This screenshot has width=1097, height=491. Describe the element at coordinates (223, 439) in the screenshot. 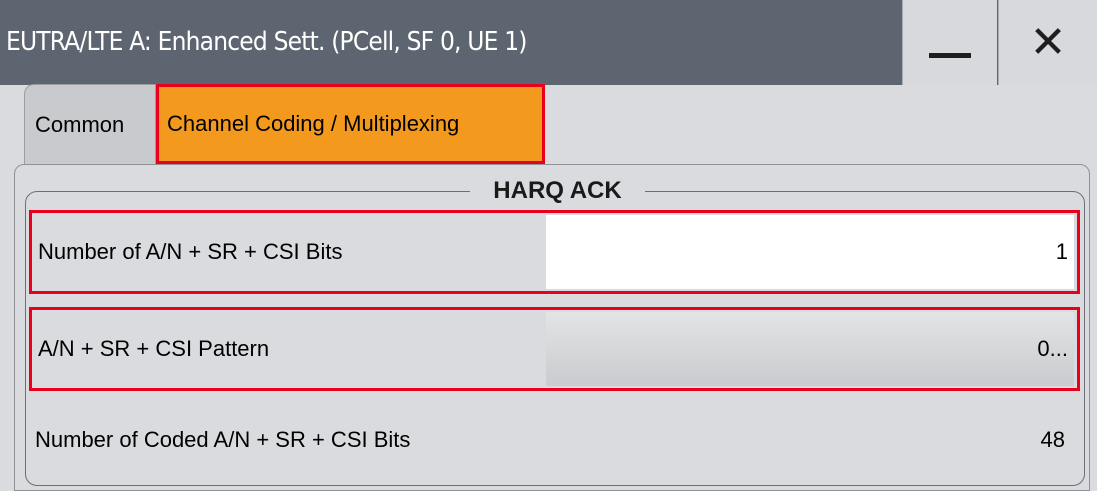

I see `coded-bits-label: Number of Coded A/N + SR + CSI Bits` at that location.